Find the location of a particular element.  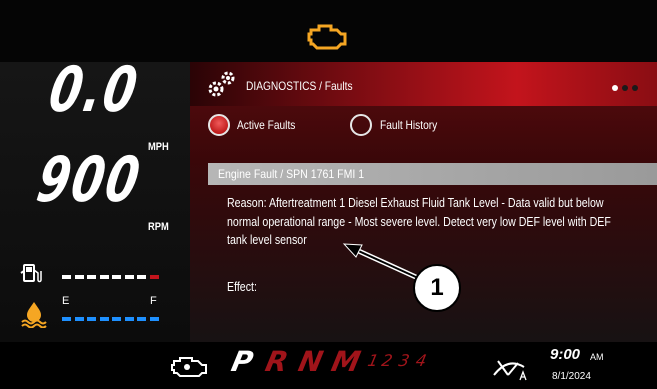

def-level-bar is located at coordinates (112, 319).